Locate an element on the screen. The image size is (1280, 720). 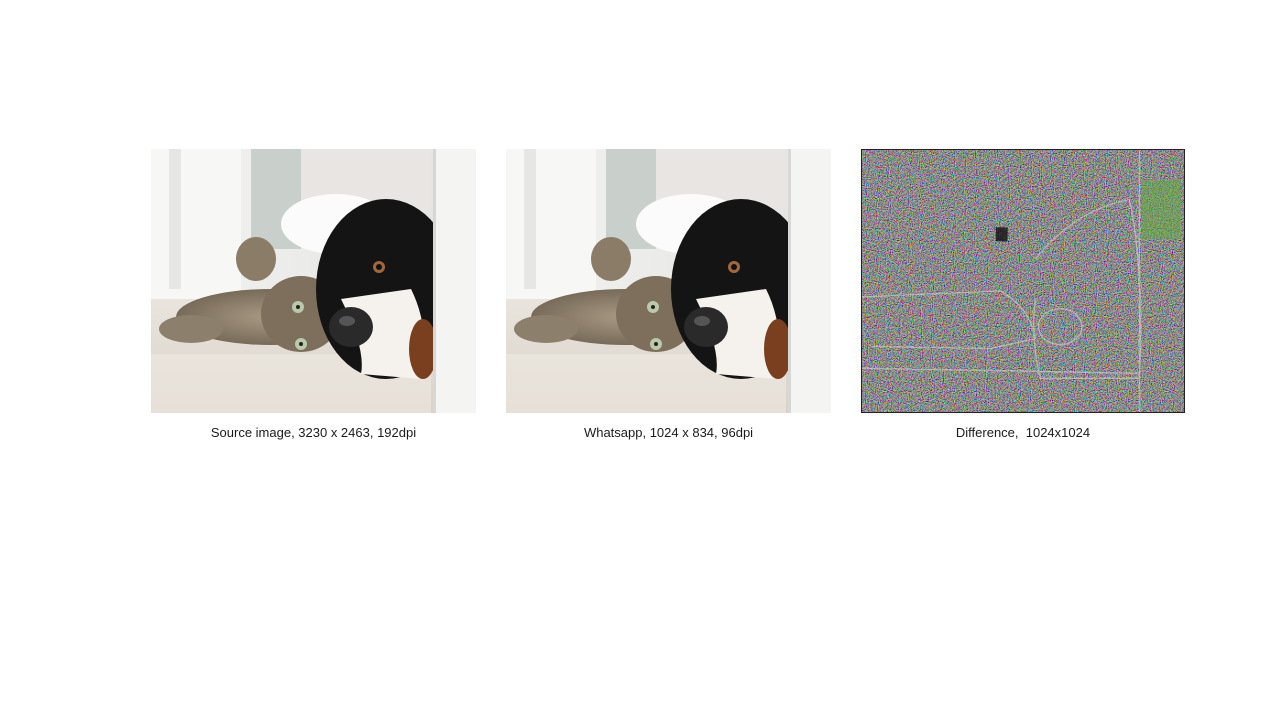
source-image is located at coordinates (313, 281).